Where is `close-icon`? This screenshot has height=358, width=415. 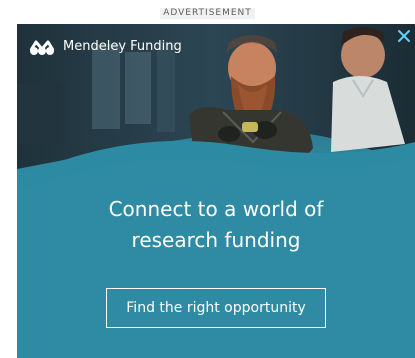 close-icon is located at coordinates (404, 36).